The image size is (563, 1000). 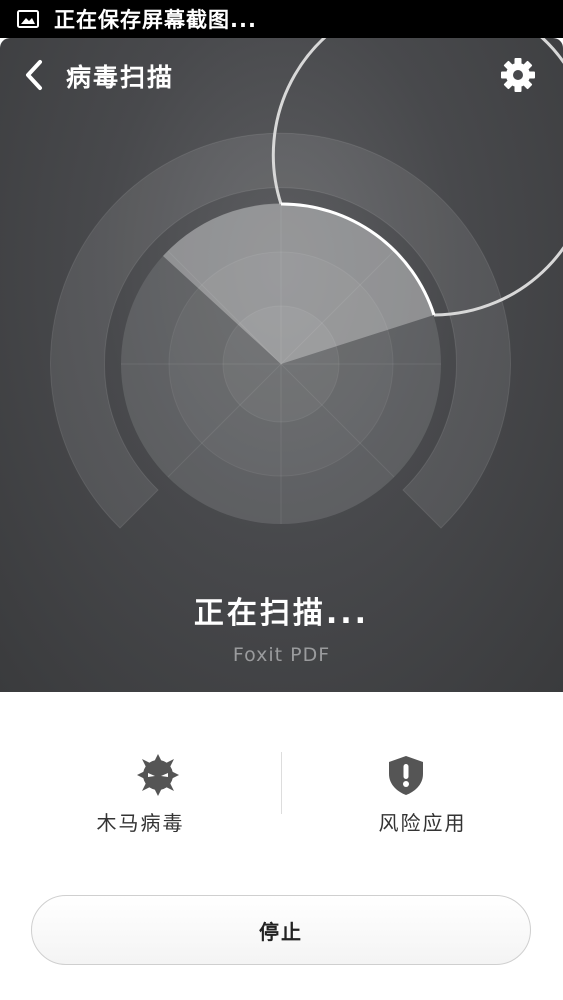 What do you see at coordinates (281, 783) in the screenshot?
I see `category-divider` at bounding box center [281, 783].